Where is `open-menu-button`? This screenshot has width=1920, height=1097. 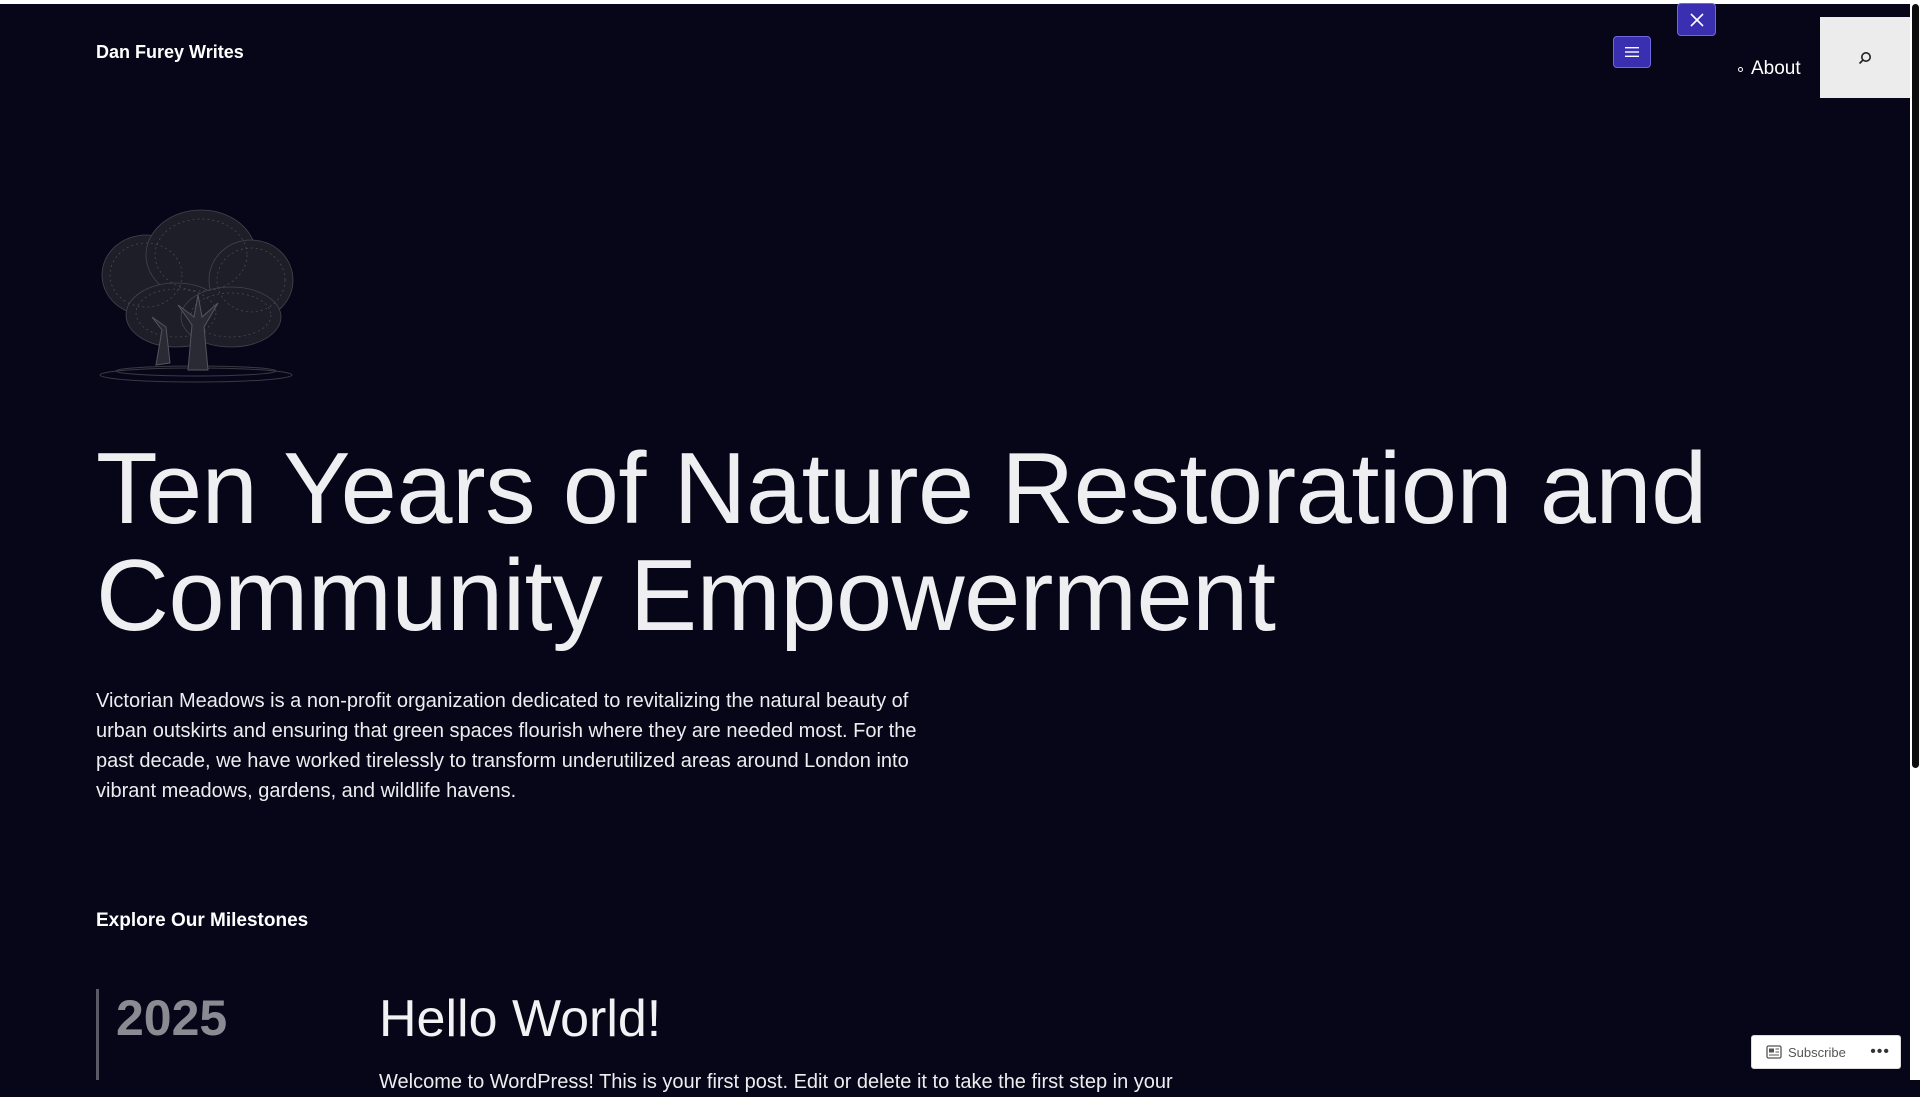
open-menu-button is located at coordinates (1632, 52).